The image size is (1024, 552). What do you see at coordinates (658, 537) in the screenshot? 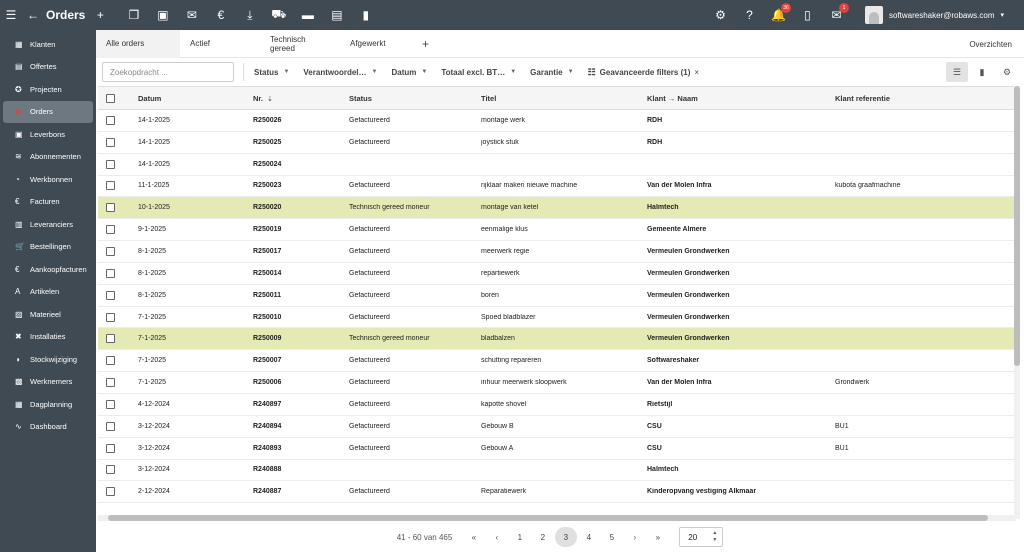
I see `last-page-button: »` at bounding box center [658, 537].